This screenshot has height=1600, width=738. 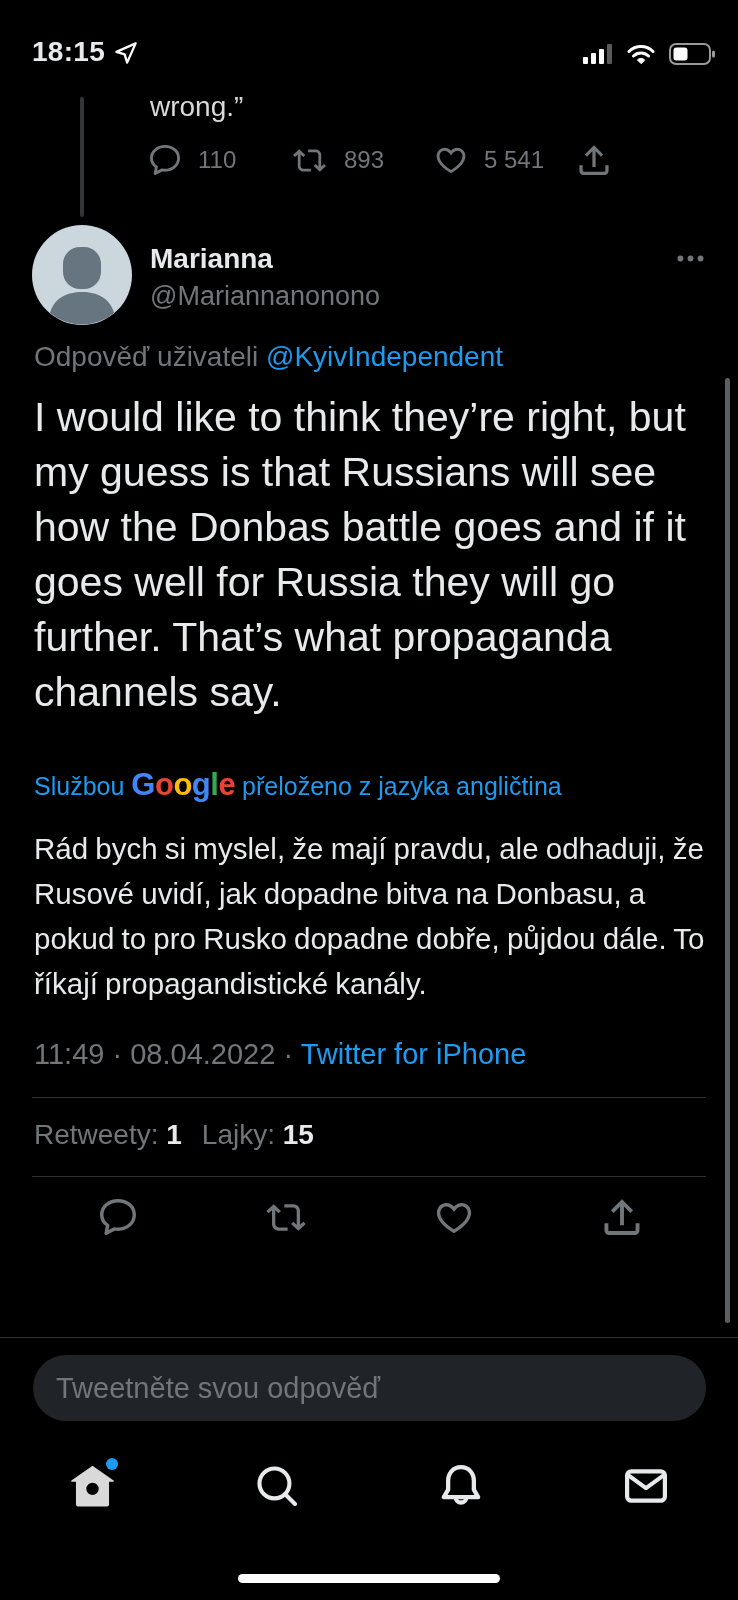 What do you see at coordinates (126, 53) in the screenshot?
I see `location-arrow-icon` at bounding box center [126, 53].